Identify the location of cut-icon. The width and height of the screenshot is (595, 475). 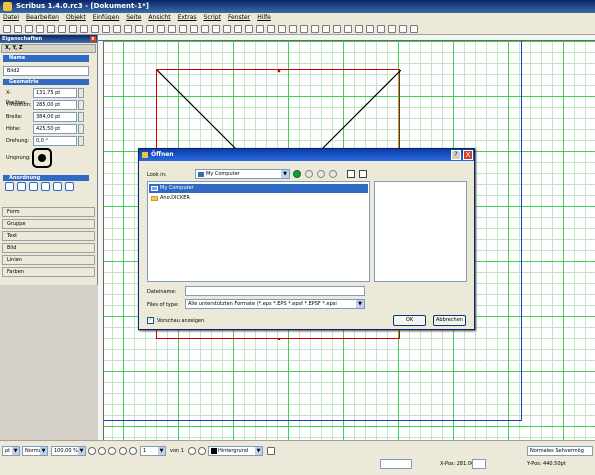
(106, 29).